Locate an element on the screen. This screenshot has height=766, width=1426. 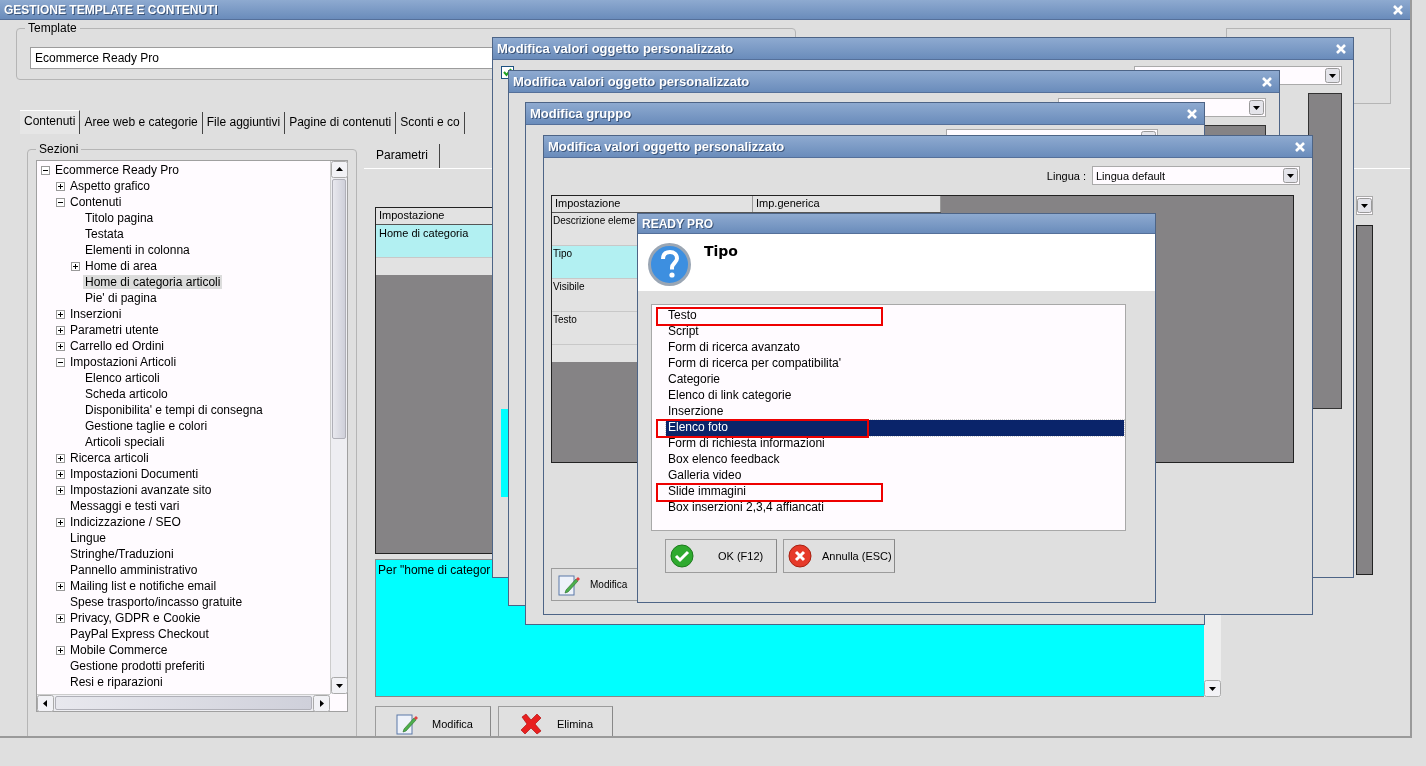
tree-item: Messaggi e testi vari is located at coordinates (125, 506).